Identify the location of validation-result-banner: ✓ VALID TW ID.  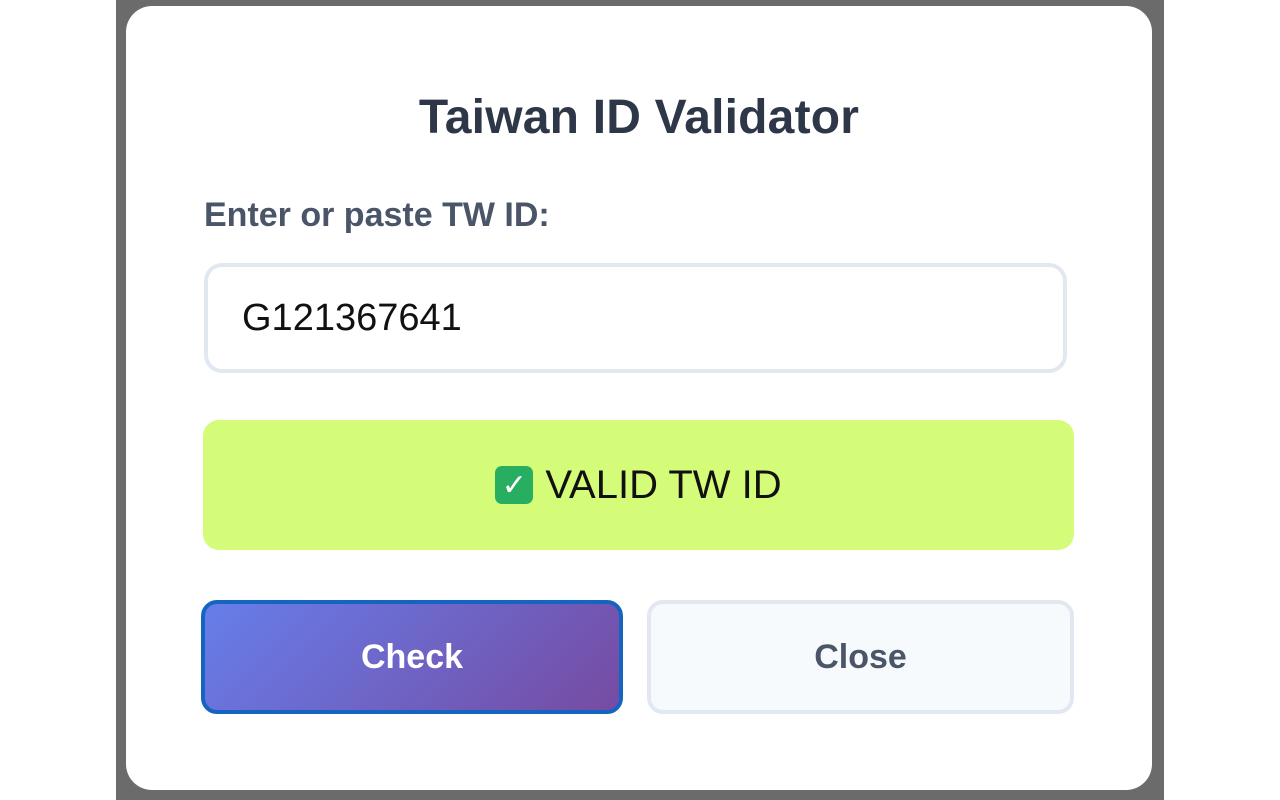
(638, 485).